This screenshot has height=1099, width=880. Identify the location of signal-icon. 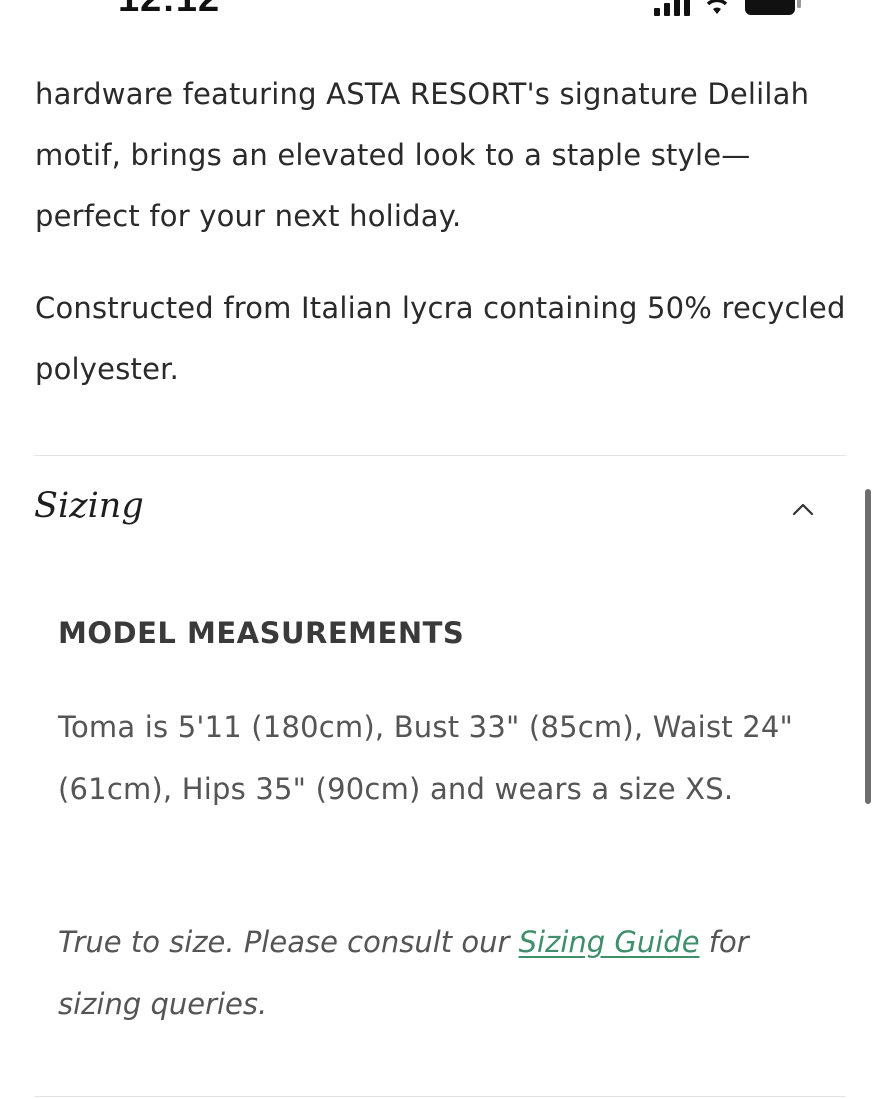
(672, 8).